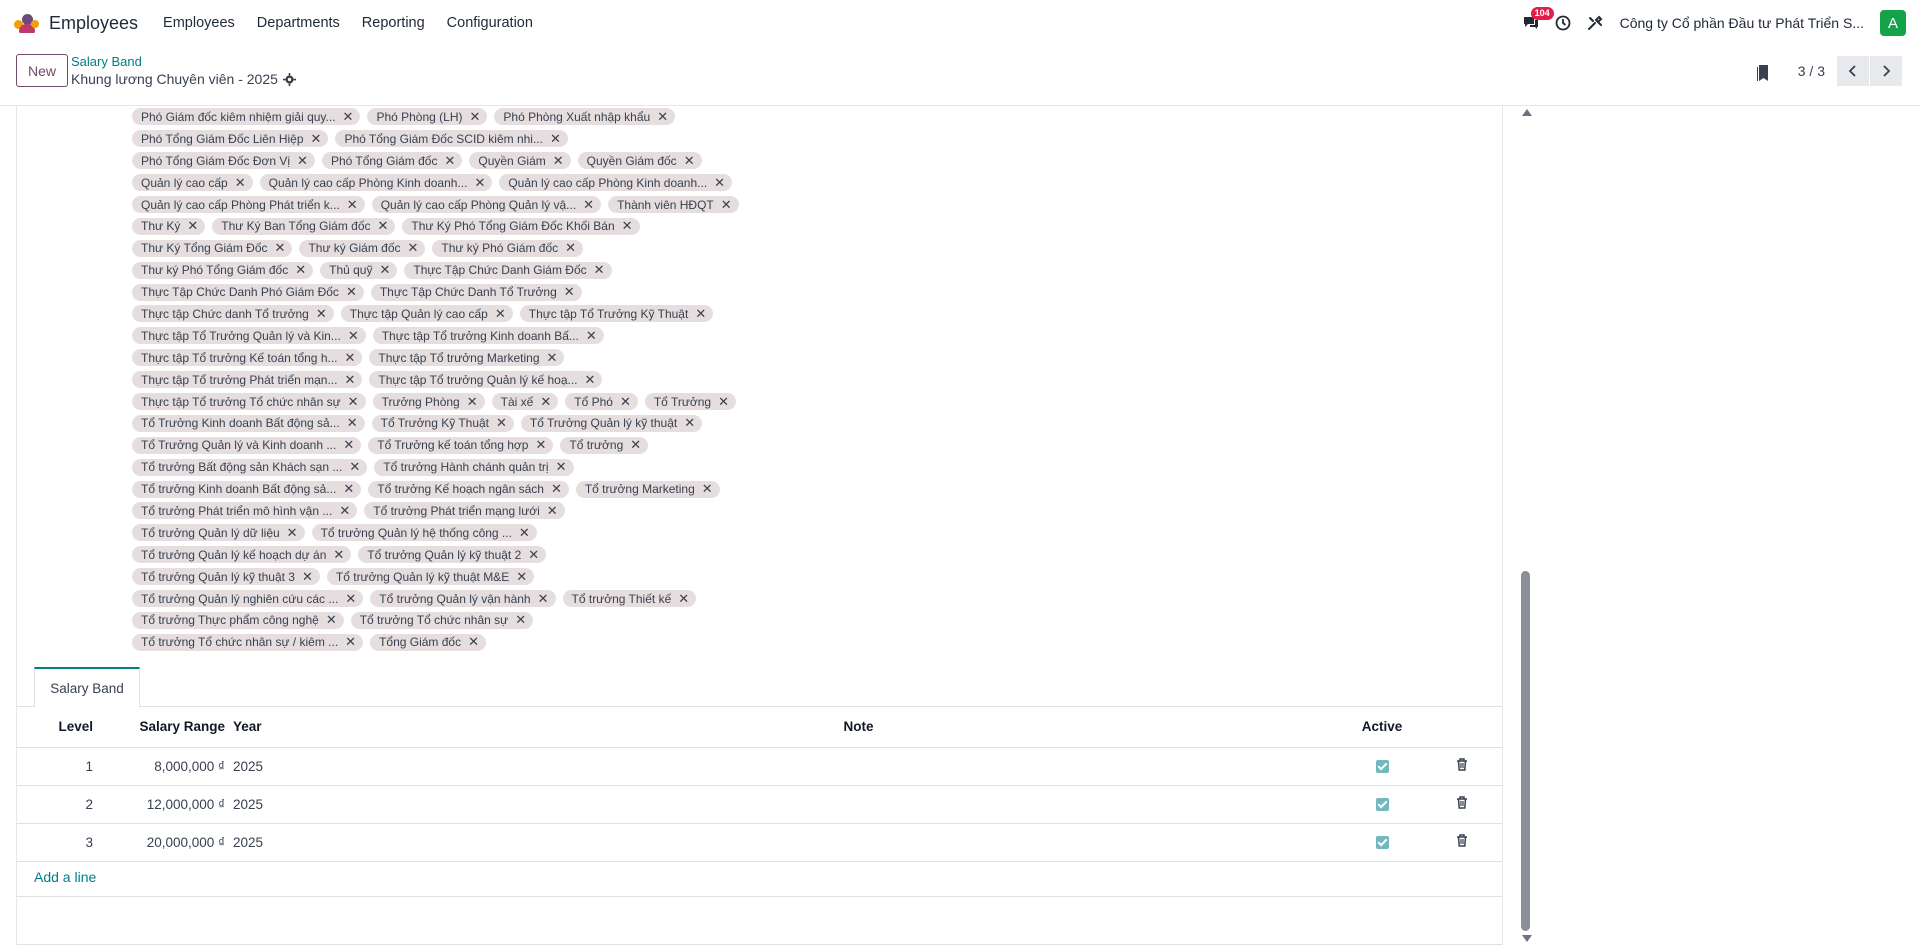 Image resolution: width=1920 pixels, height=945 pixels. What do you see at coordinates (426, 314) in the screenshot?
I see `job-position-tag: Thực tập Quản lý cao cấp ✕` at bounding box center [426, 314].